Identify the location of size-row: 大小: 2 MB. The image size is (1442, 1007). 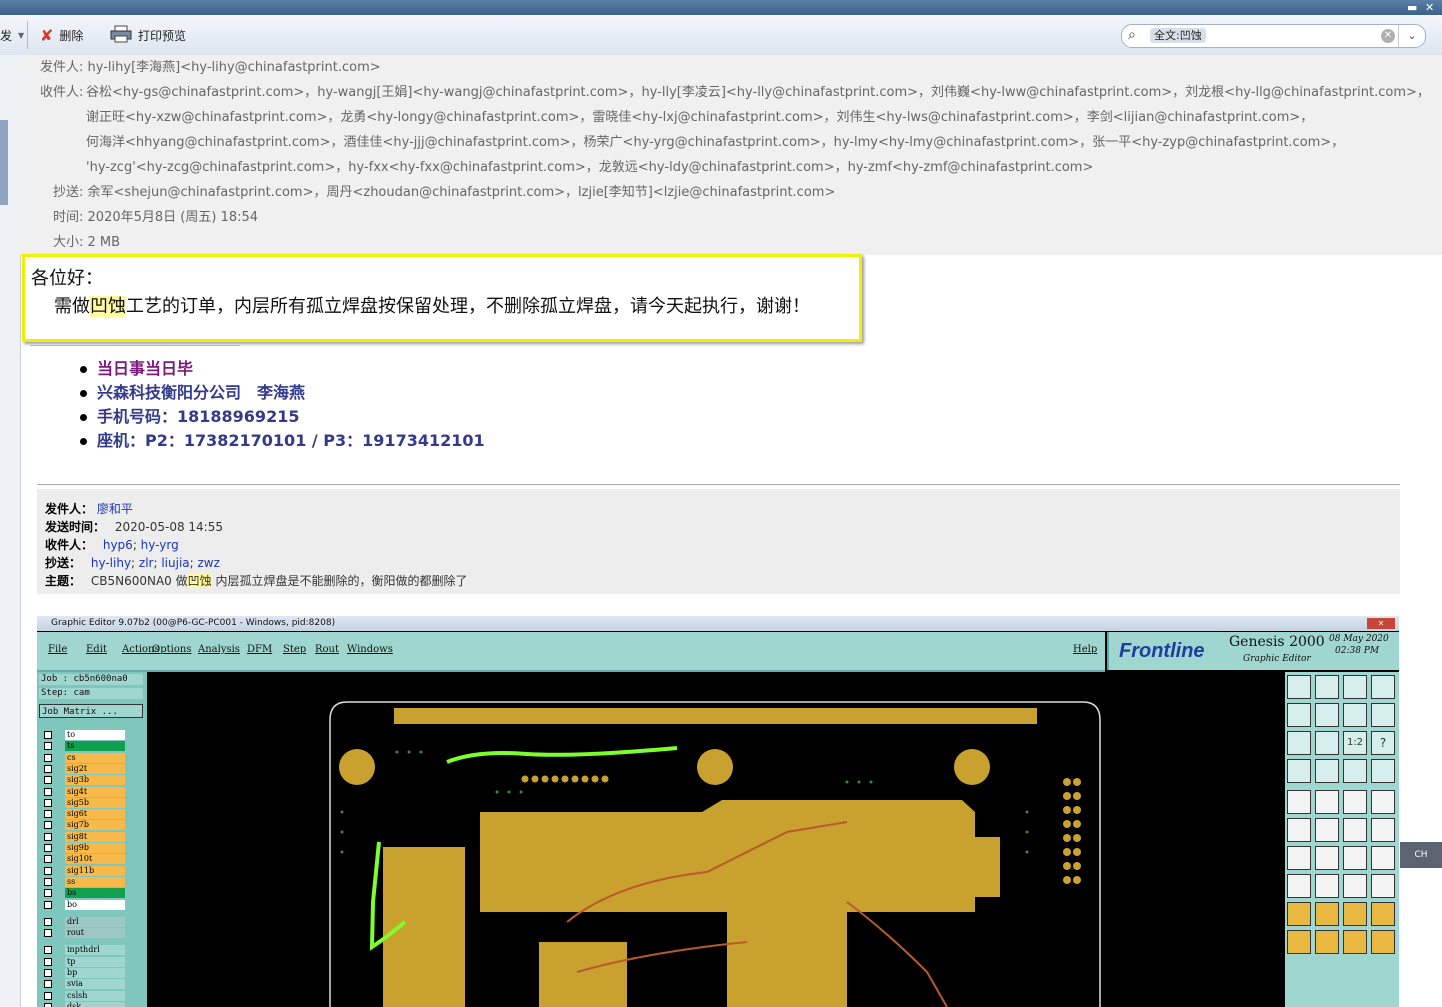
(86, 240).